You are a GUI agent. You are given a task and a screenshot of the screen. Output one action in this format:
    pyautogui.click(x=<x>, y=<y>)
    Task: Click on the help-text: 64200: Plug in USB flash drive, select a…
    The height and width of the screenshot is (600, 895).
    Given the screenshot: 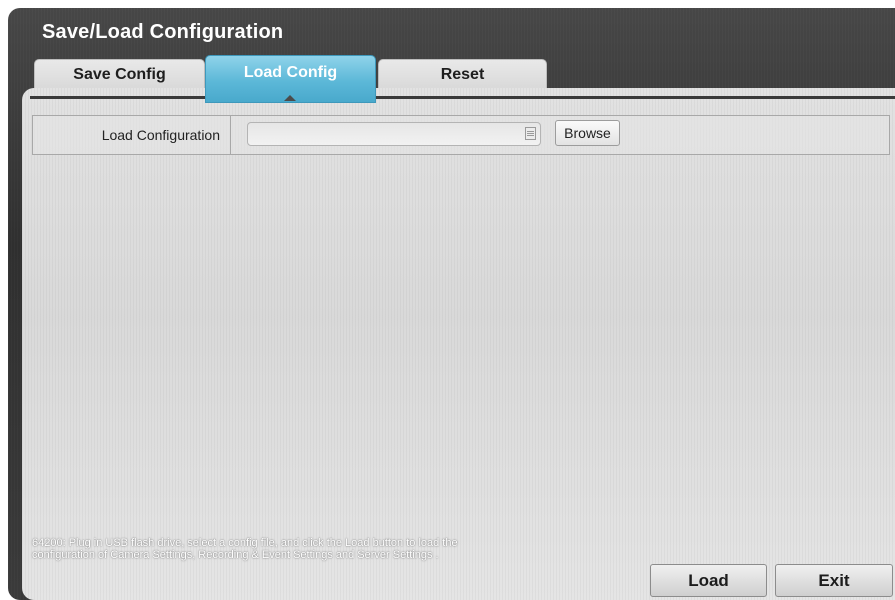 What is the action you would take?
    pyautogui.click(x=245, y=549)
    